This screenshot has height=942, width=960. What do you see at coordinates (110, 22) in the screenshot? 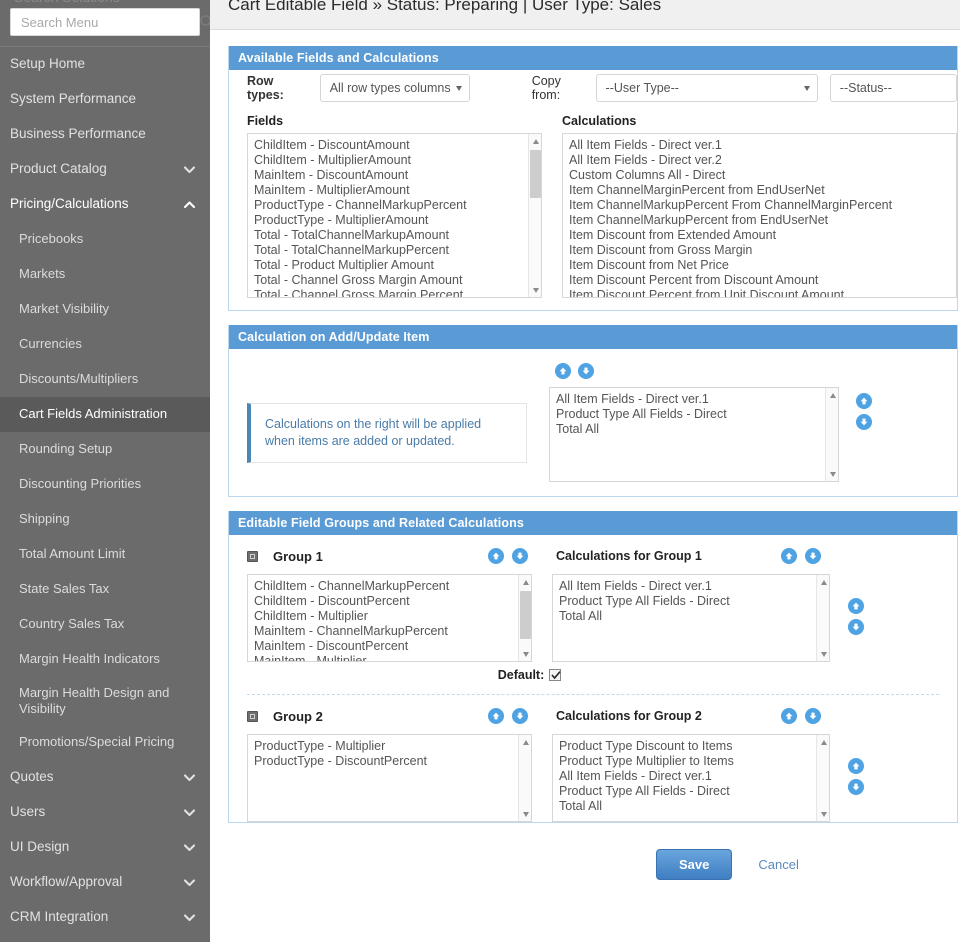
I see `search-box` at bounding box center [110, 22].